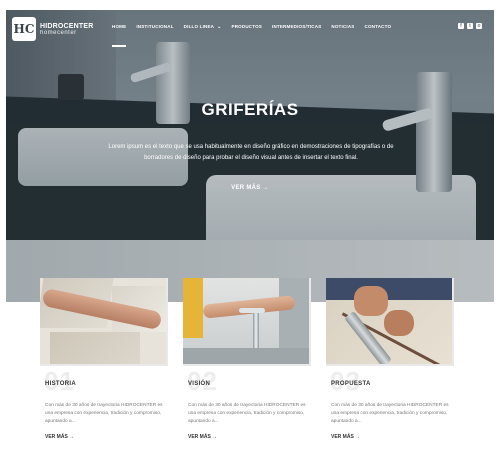 The width and height of the screenshot is (500, 450). What do you see at coordinates (95, 348) in the screenshot?
I see `tile` at bounding box center [95, 348].